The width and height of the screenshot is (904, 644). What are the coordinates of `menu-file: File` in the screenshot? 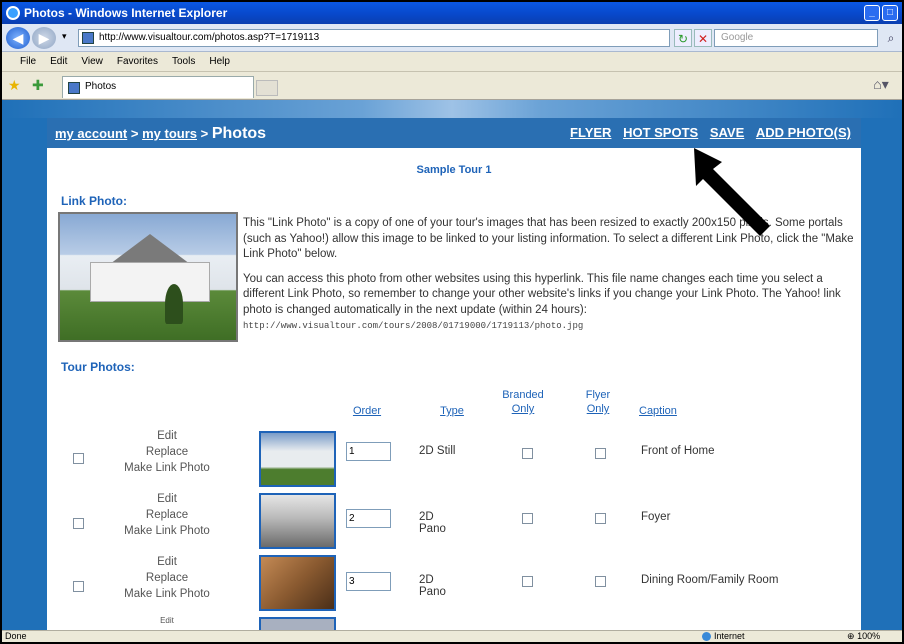 It's located at (28, 61).